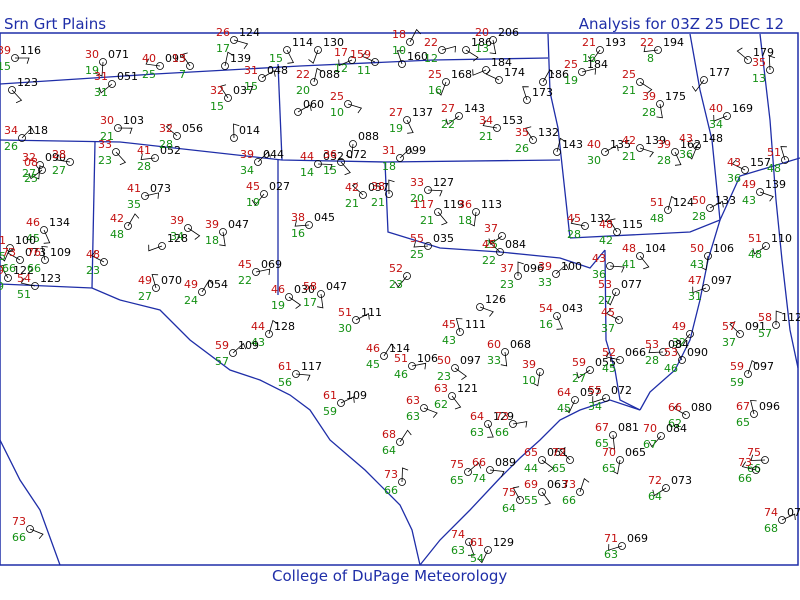 This screenshot has width=800, height=600. Describe the element at coordinates (559, 452) in the screenshot. I see `temperature-label: 72` at that location.